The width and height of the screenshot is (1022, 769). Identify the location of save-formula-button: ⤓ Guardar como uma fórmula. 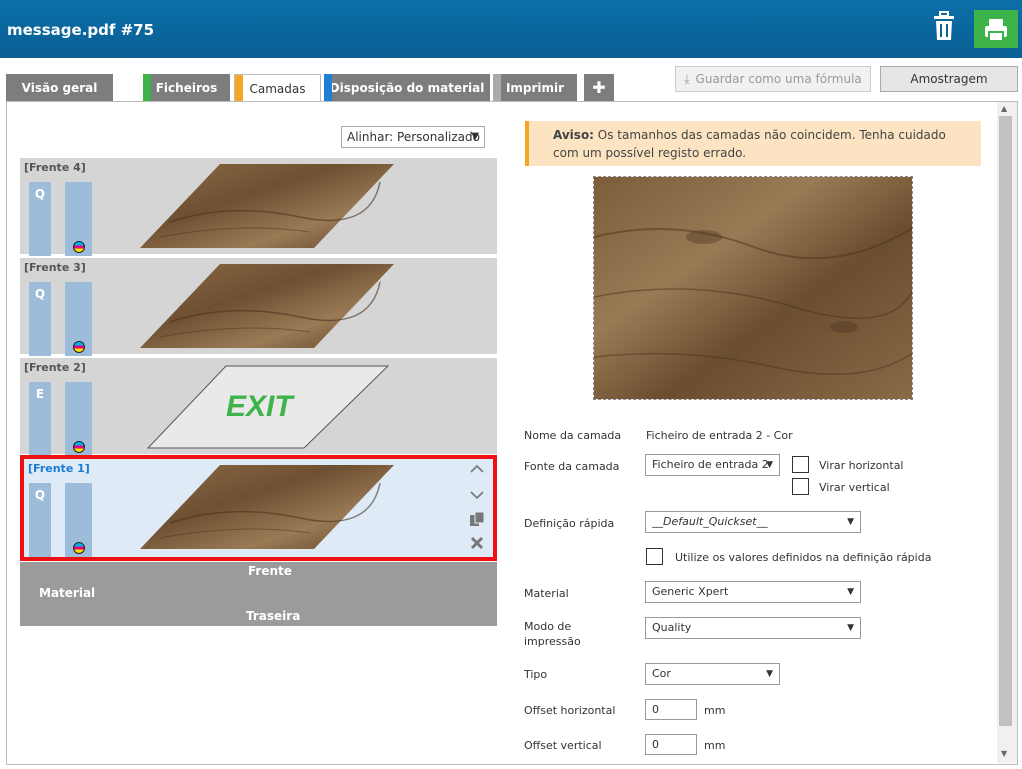
(773, 79).